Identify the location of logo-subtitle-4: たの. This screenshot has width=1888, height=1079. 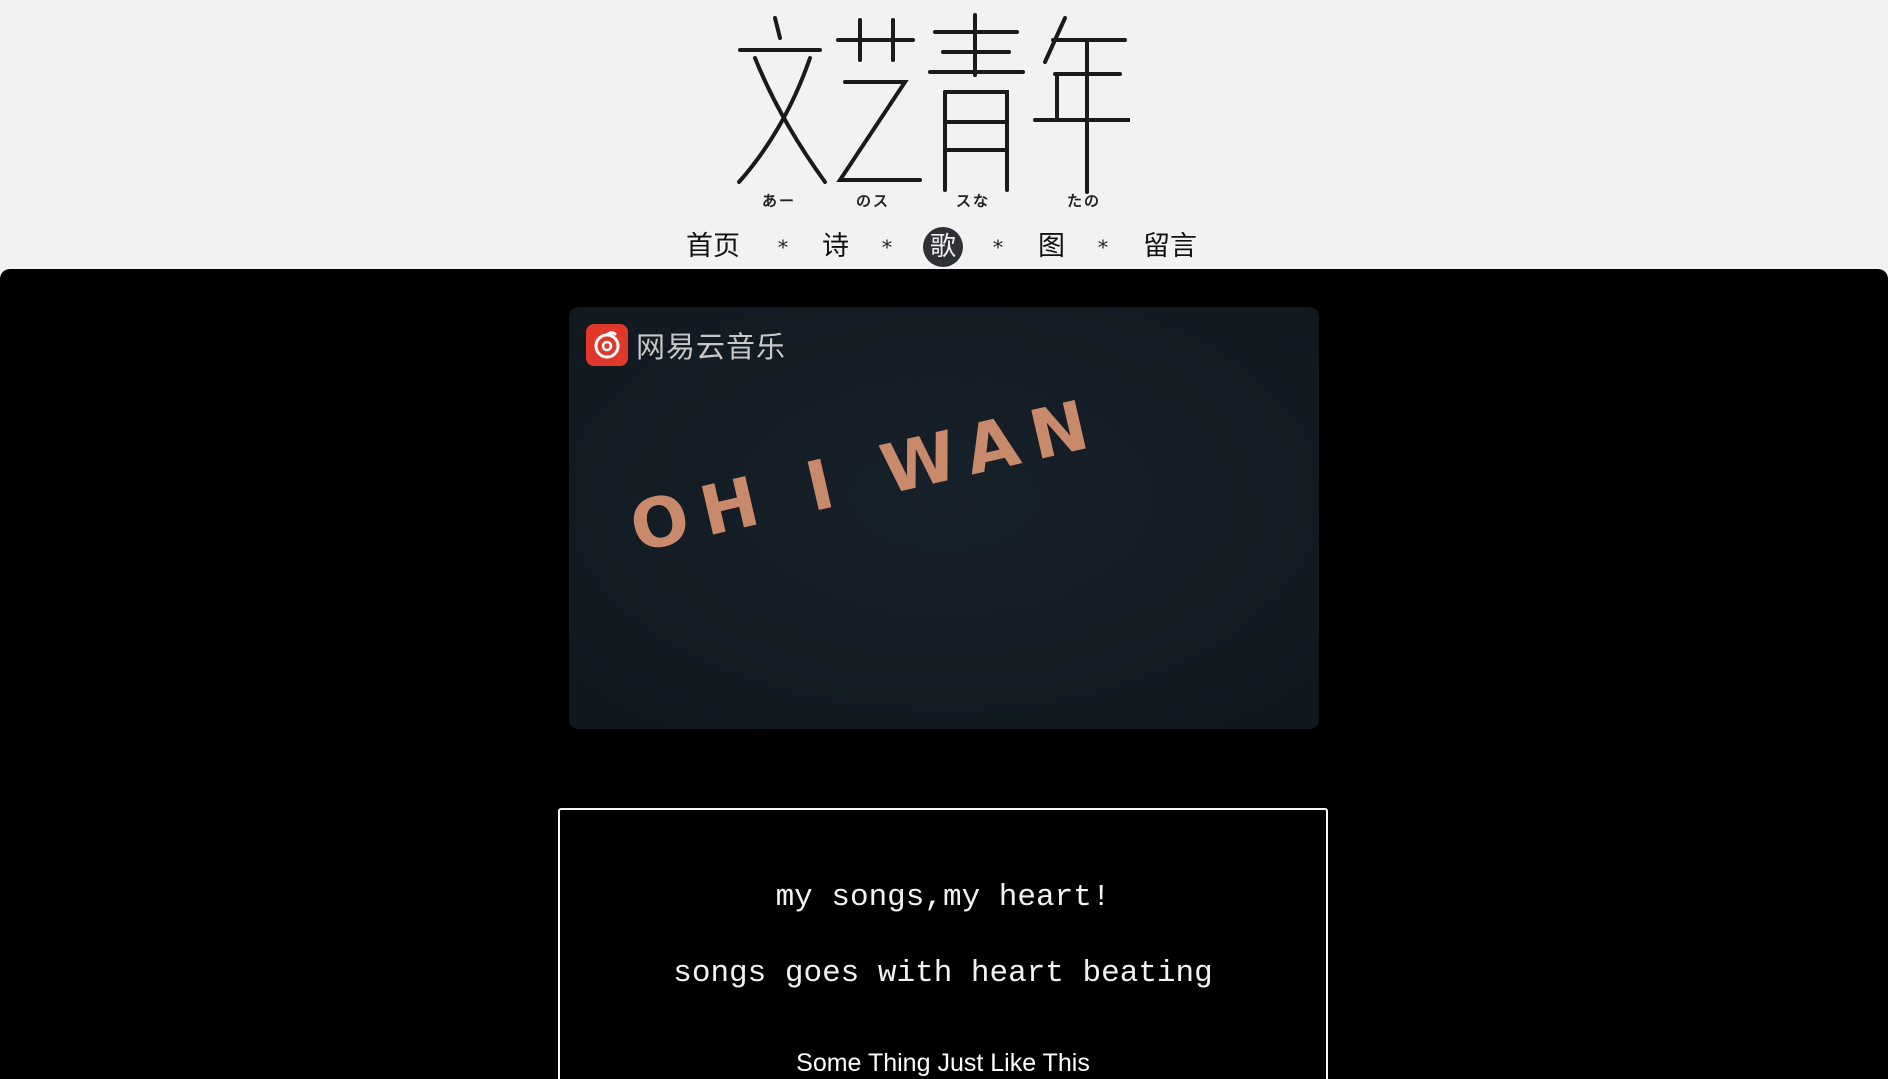
(1084, 201).